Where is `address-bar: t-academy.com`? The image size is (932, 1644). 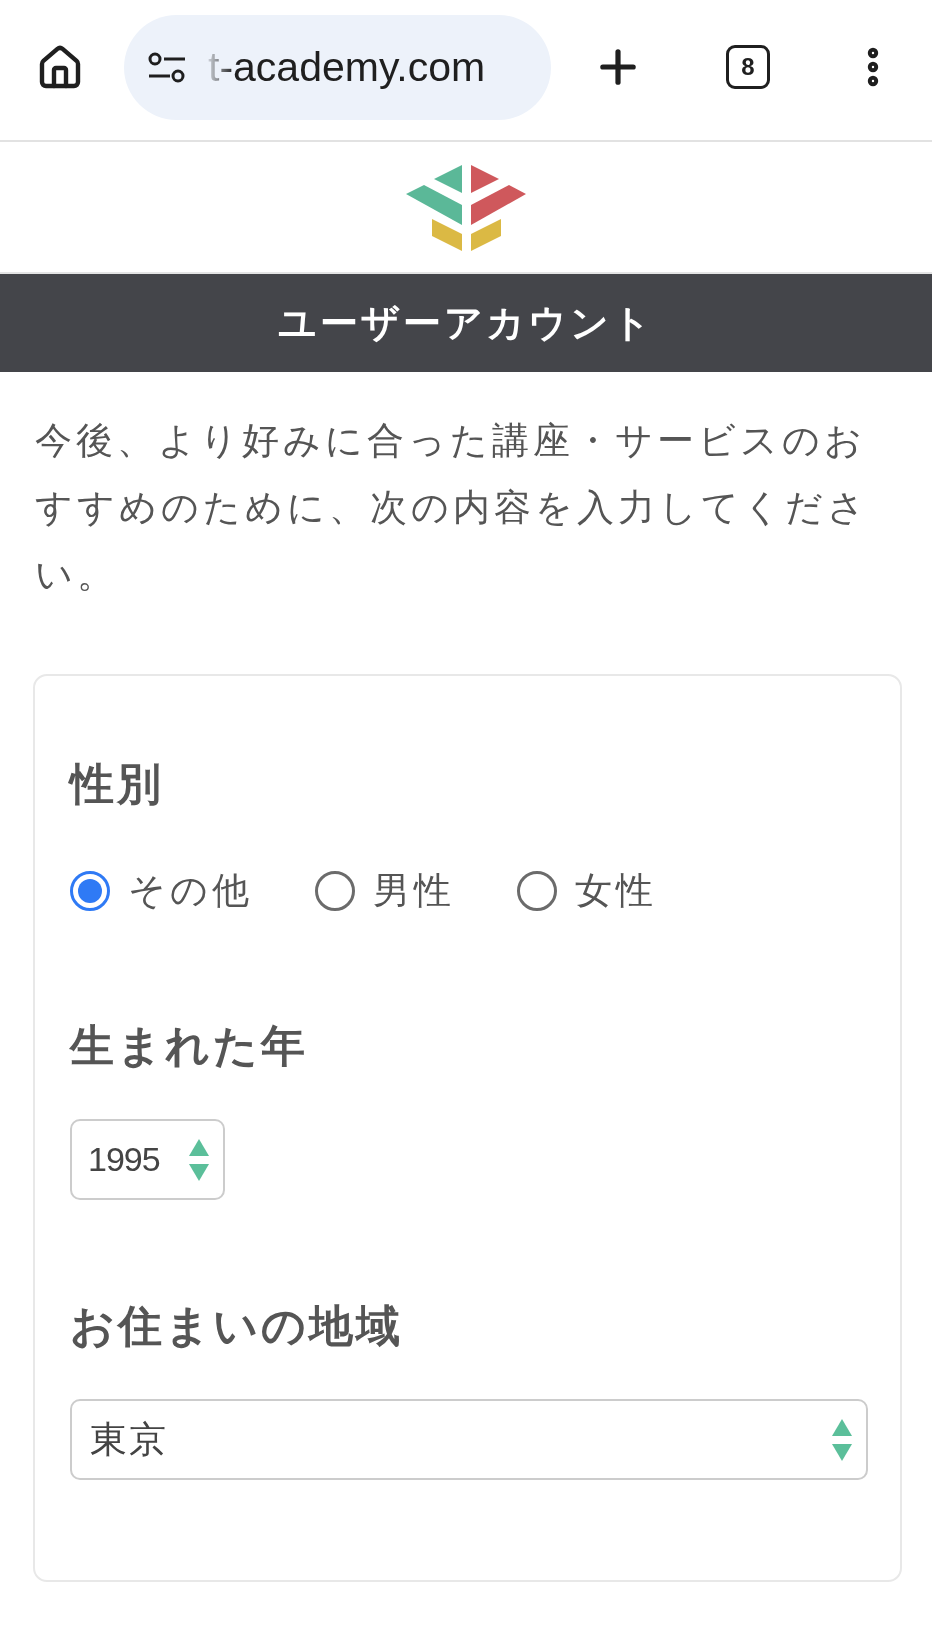
address-bar: t-academy.com is located at coordinates (337, 67).